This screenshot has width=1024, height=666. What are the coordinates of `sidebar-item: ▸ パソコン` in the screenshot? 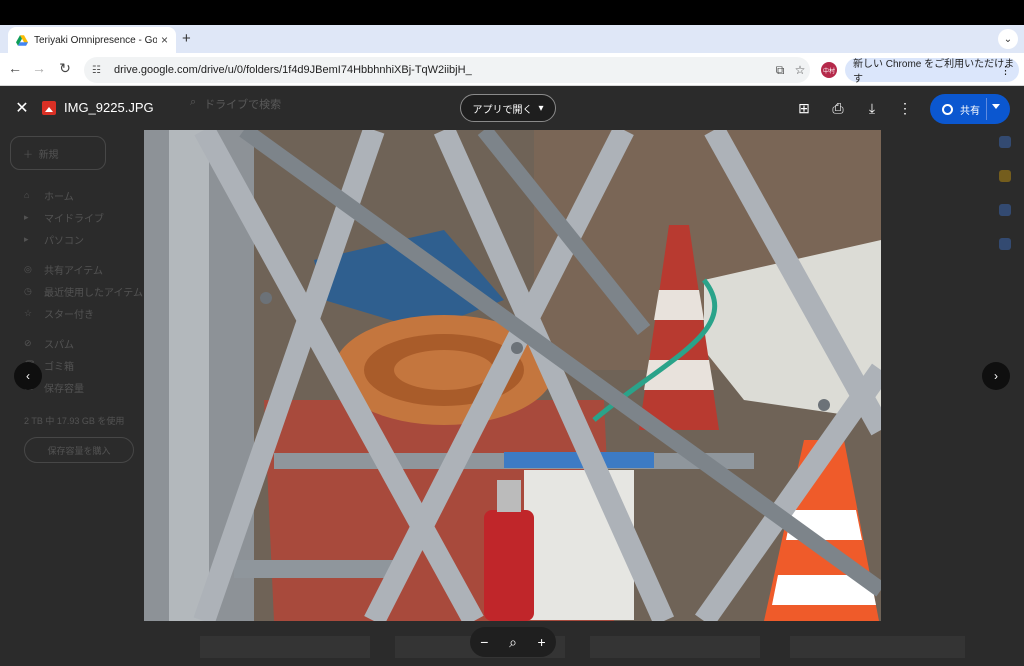 It's located at (80, 239).